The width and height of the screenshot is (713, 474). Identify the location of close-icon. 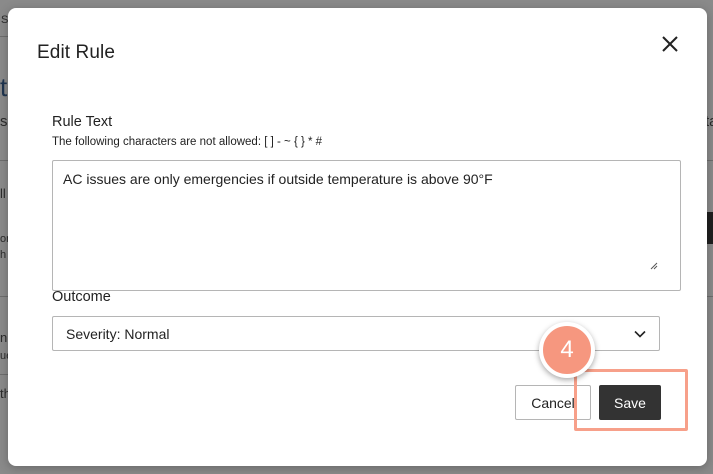
(670, 44).